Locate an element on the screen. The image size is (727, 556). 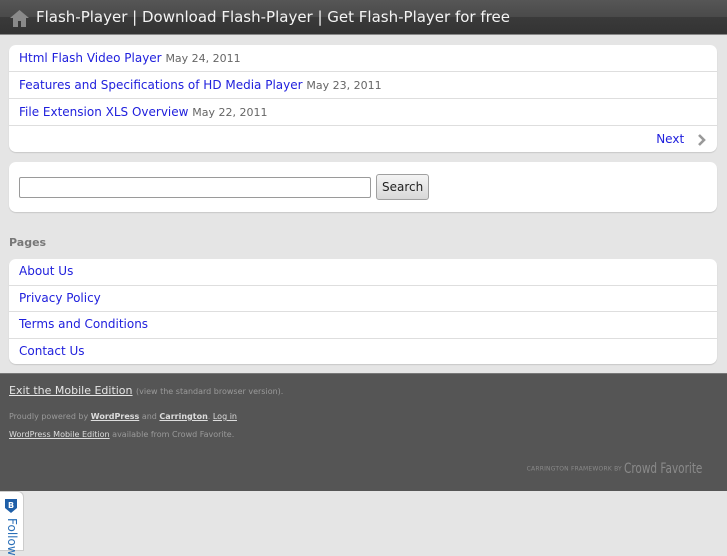
list-item: Contact Us is located at coordinates (363, 352).